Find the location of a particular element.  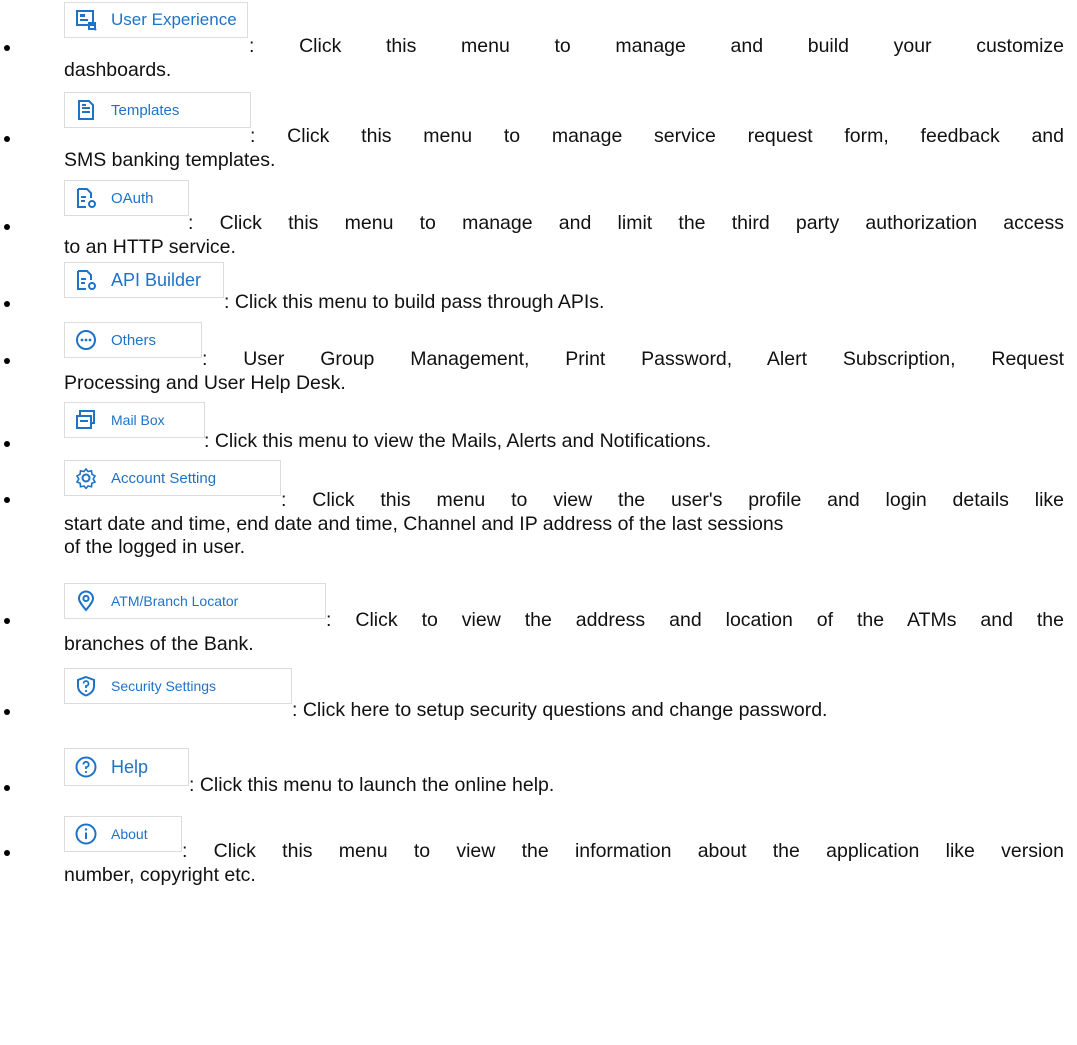

description-line: dashboards. is located at coordinates (118, 69).